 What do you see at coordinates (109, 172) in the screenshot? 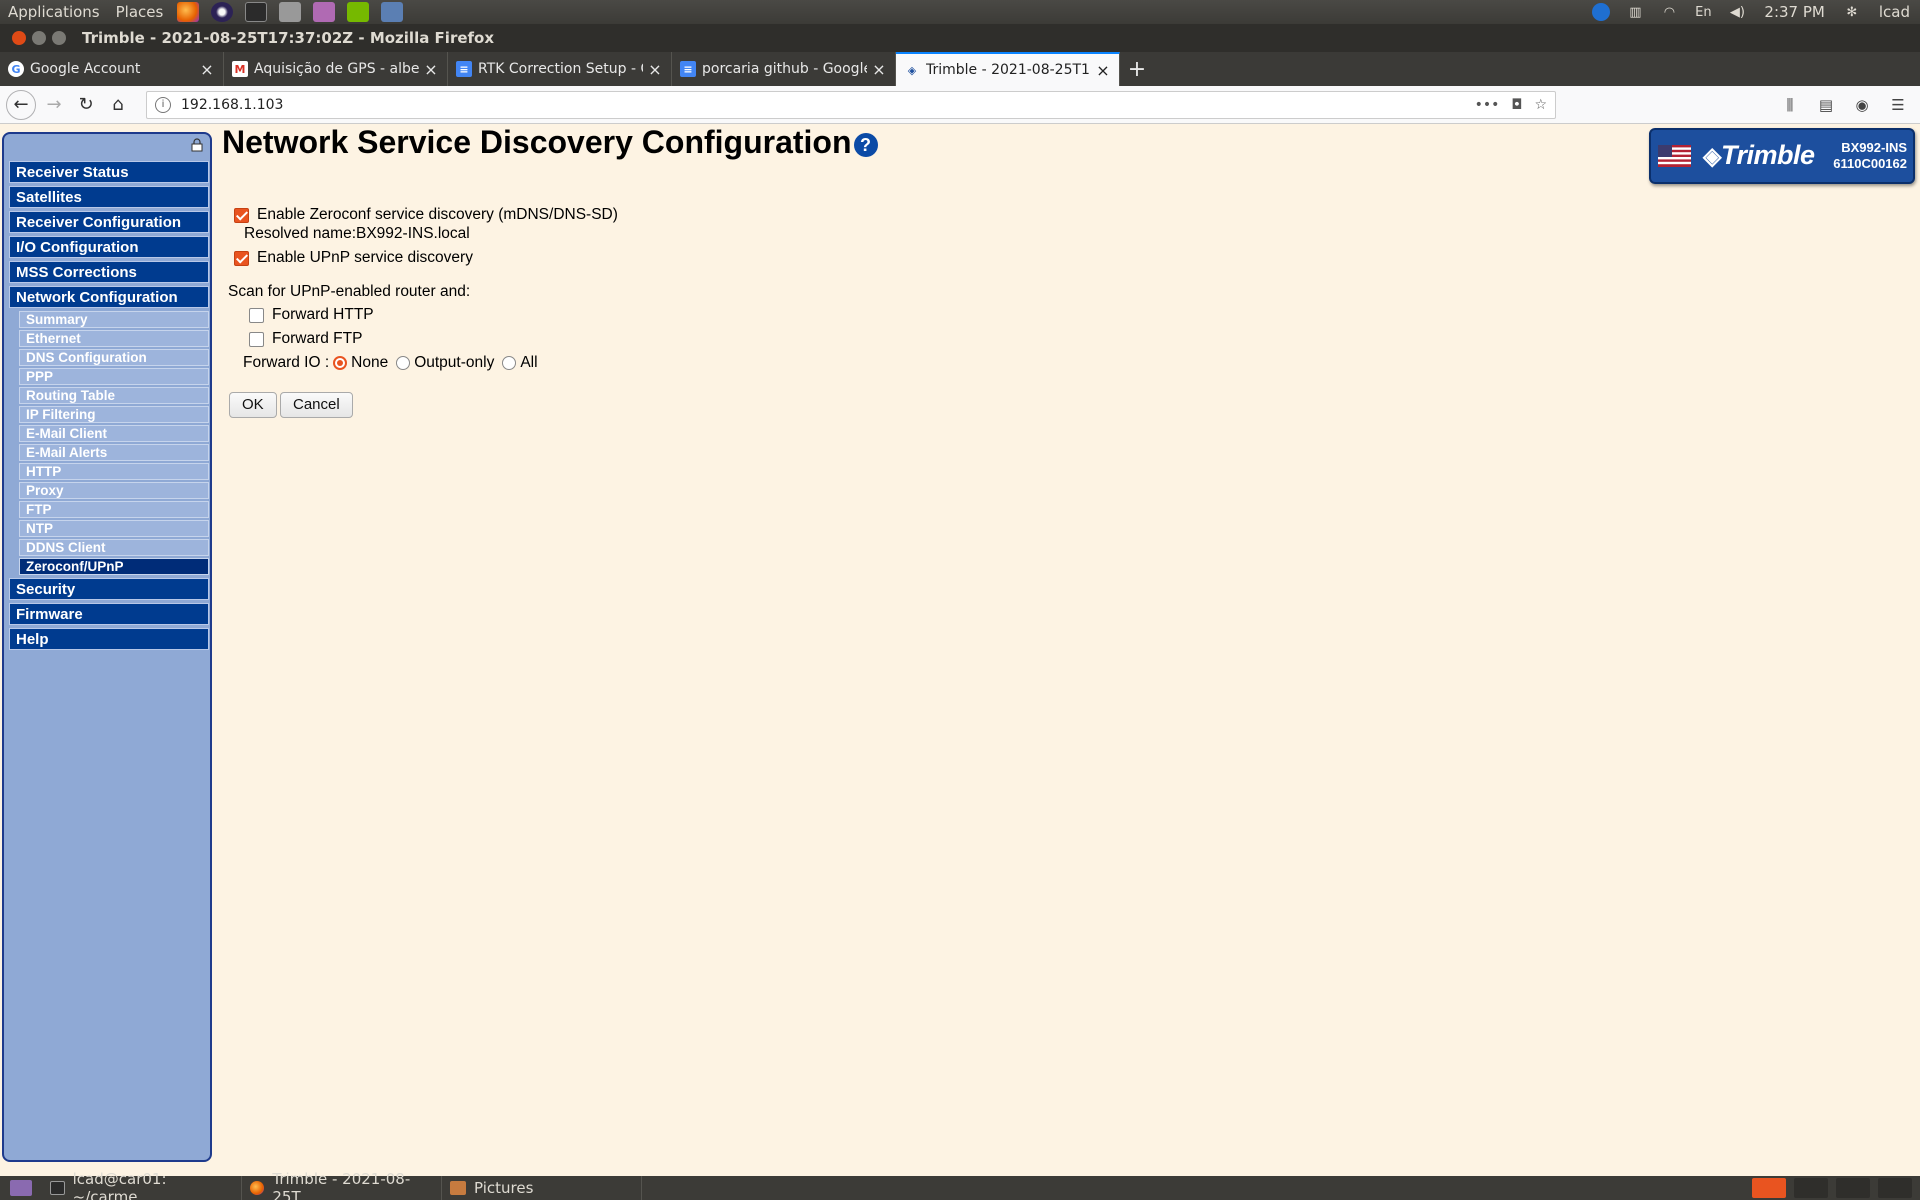
I see `menu-receiver-status: Receiver Status` at bounding box center [109, 172].